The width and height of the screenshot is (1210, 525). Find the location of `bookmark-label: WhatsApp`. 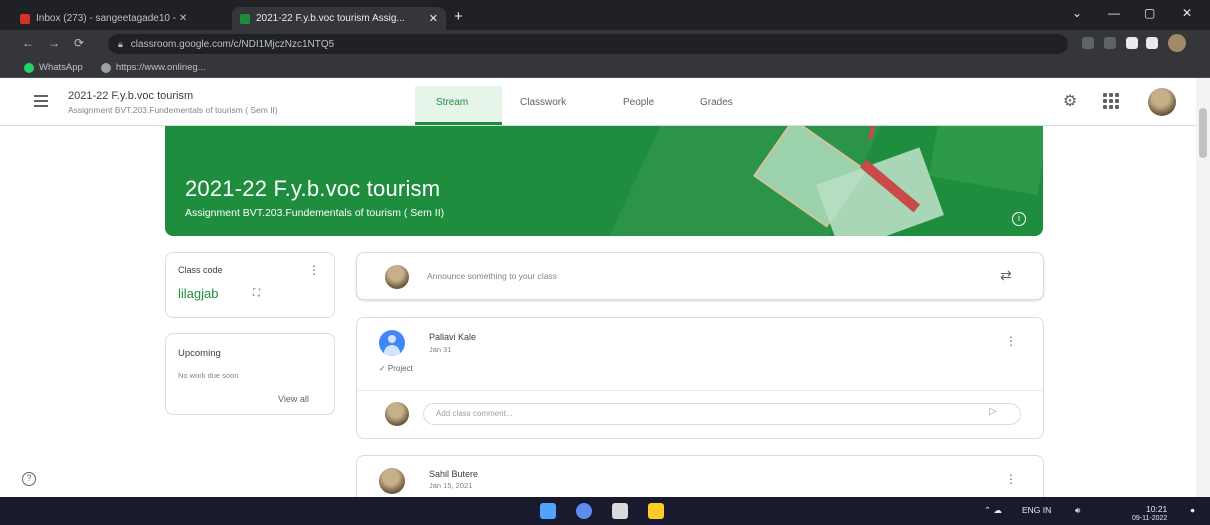

bookmark-label: WhatsApp is located at coordinates (61, 67).